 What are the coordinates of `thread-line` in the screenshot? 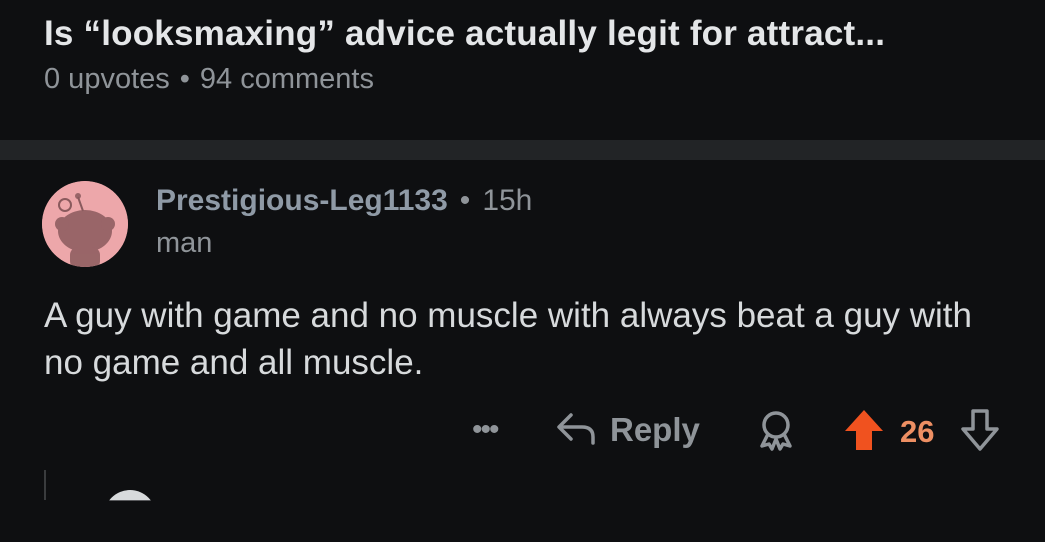 It's located at (45, 485).